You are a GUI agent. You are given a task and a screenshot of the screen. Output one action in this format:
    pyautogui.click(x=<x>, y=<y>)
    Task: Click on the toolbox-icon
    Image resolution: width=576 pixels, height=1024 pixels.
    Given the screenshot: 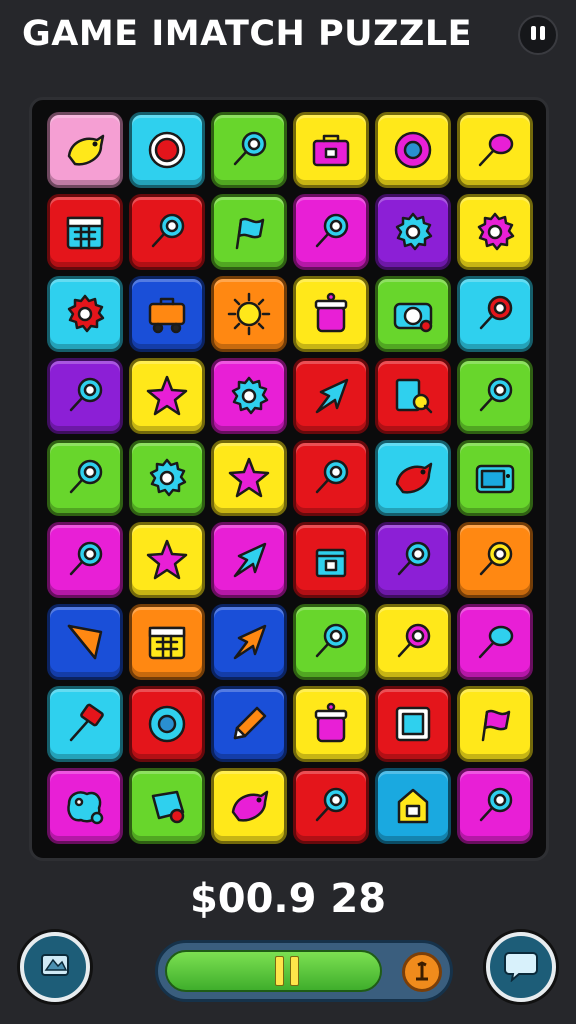 What is the action you would take?
    pyautogui.click(x=331, y=150)
    